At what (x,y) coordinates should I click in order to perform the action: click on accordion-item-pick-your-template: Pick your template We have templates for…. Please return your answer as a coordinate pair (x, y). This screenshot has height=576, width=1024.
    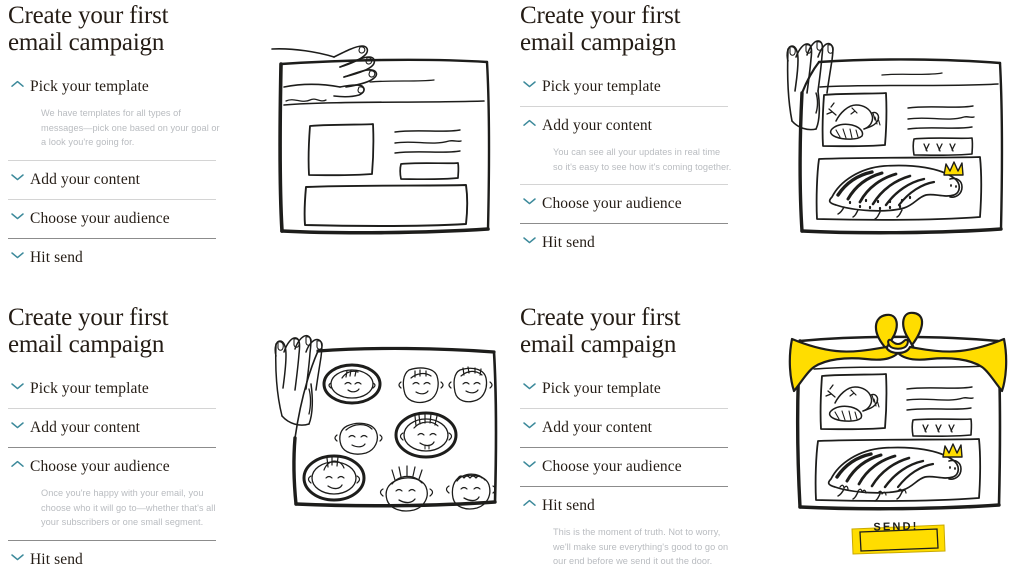
    Looking at the image, I should click on (114, 114).